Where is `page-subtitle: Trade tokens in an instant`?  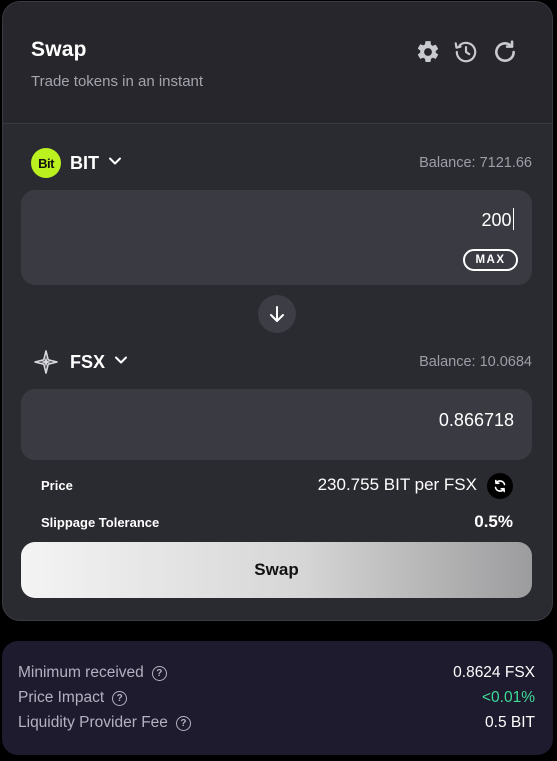 page-subtitle: Trade tokens in an instant is located at coordinates (117, 81).